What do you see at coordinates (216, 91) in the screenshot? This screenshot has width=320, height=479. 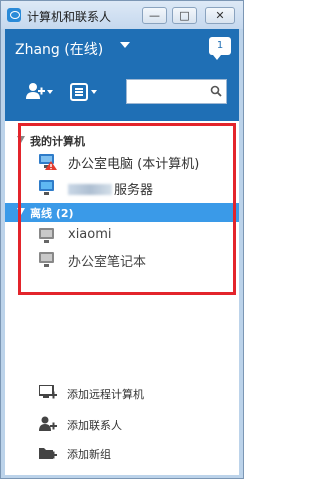 I see `search-icon` at bounding box center [216, 91].